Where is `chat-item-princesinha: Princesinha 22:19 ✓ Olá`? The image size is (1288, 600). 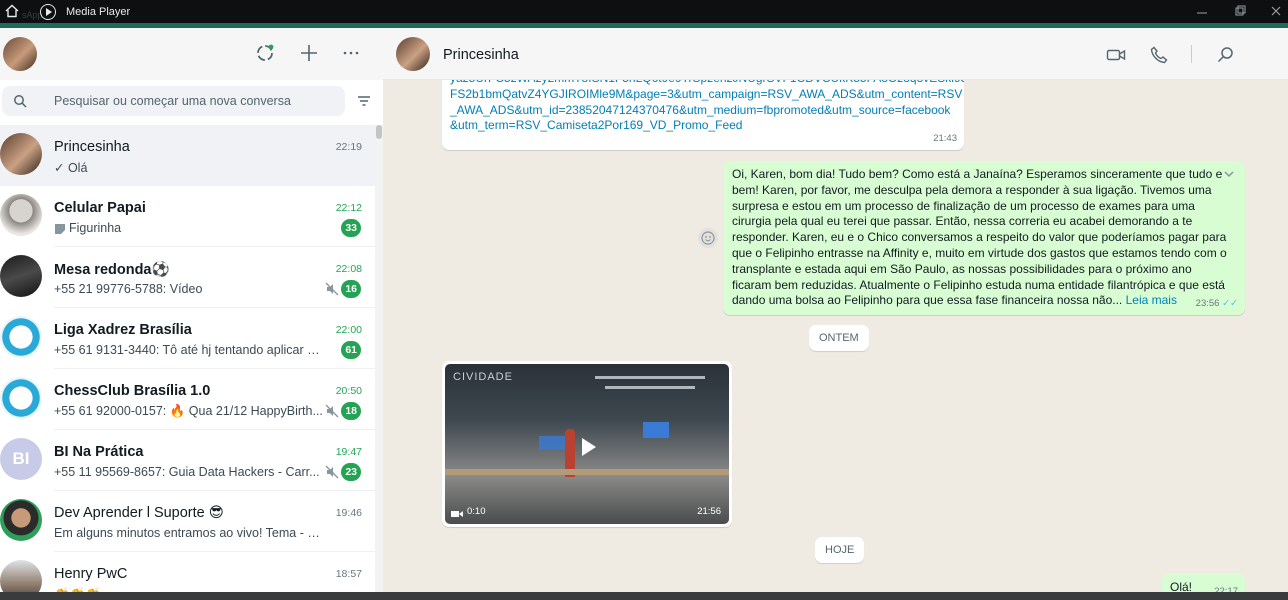
chat-item-princesinha: Princesinha 22:19 ✓ Olá is located at coordinates (187, 155).